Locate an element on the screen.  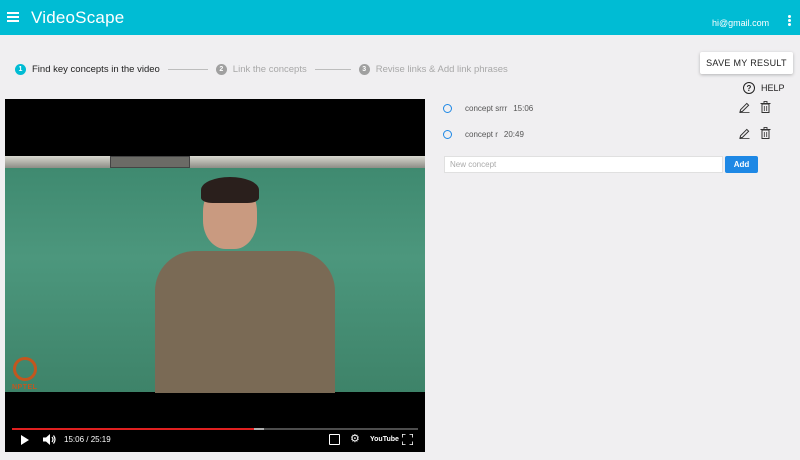
video-scene-presenter is located at coordinates (250, 285).